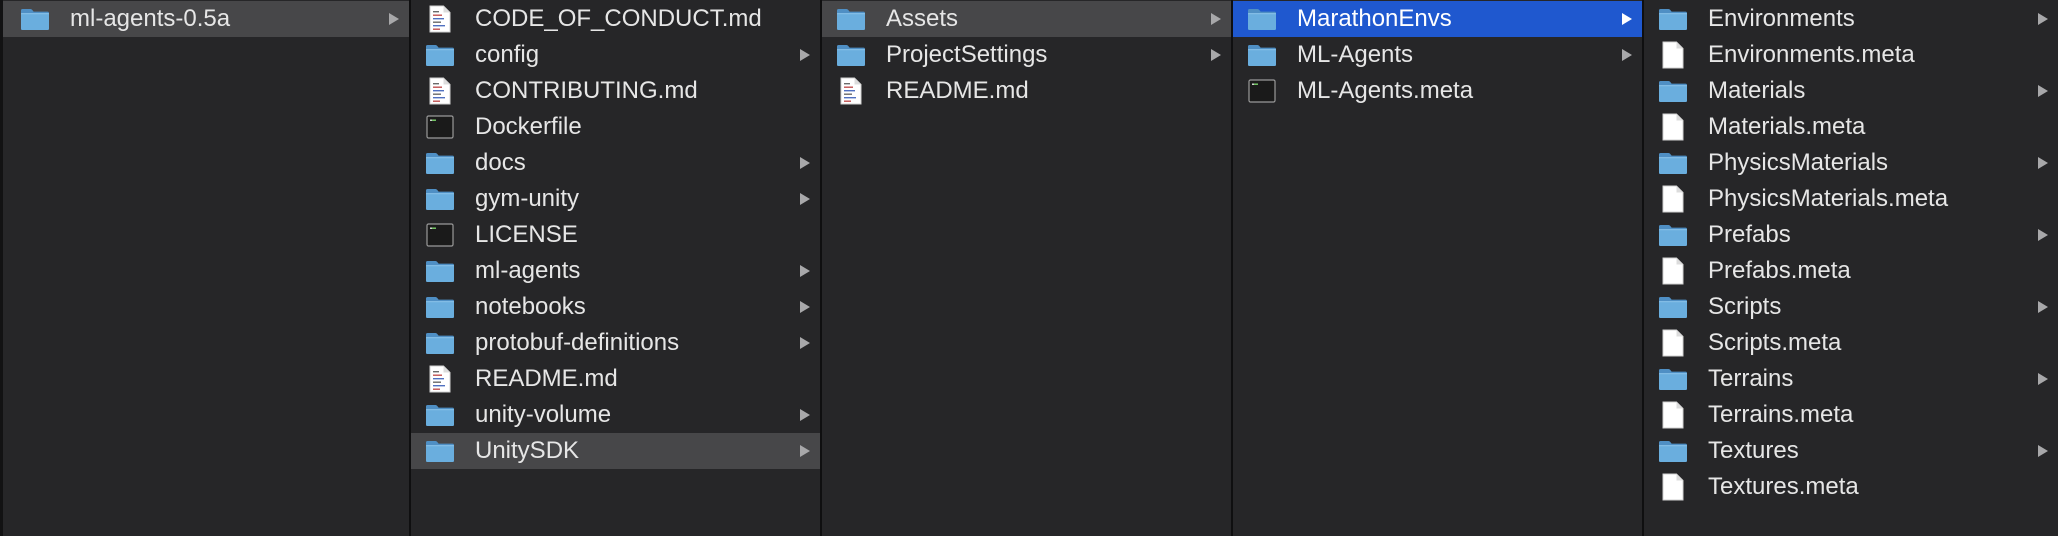 The height and width of the screenshot is (536, 2058). I want to click on item-label: Textures.meta, so click(1783, 486).